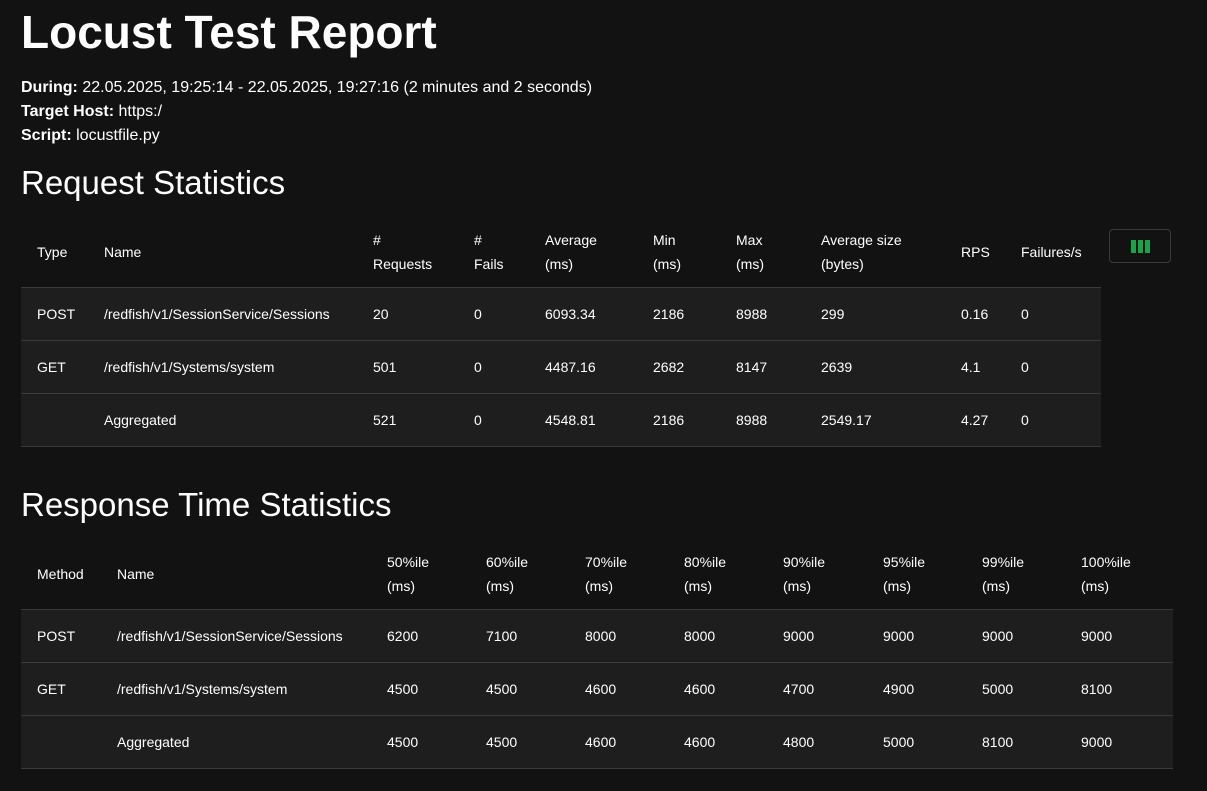 This screenshot has height=791, width=1207. Describe the element at coordinates (1106, 574) in the screenshot. I see `header-p100: 100%ile (ms)` at that location.